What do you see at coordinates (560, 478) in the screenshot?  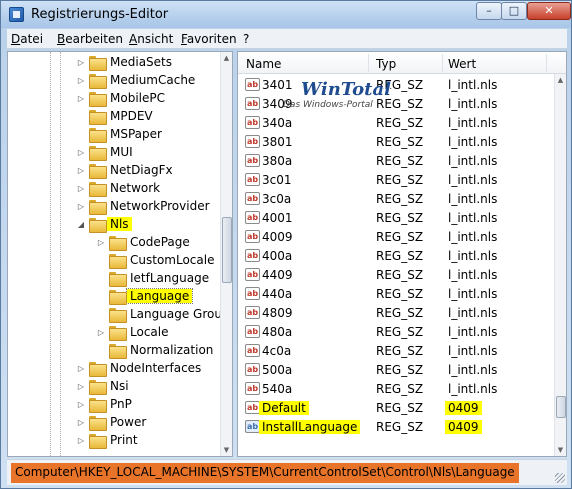 I see `resize-grip-icon` at bounding box center [560, 478].